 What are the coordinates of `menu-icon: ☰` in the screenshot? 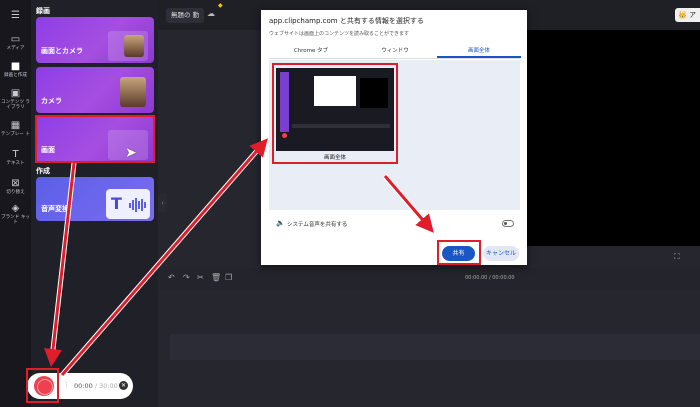 It's located at (15, 15).